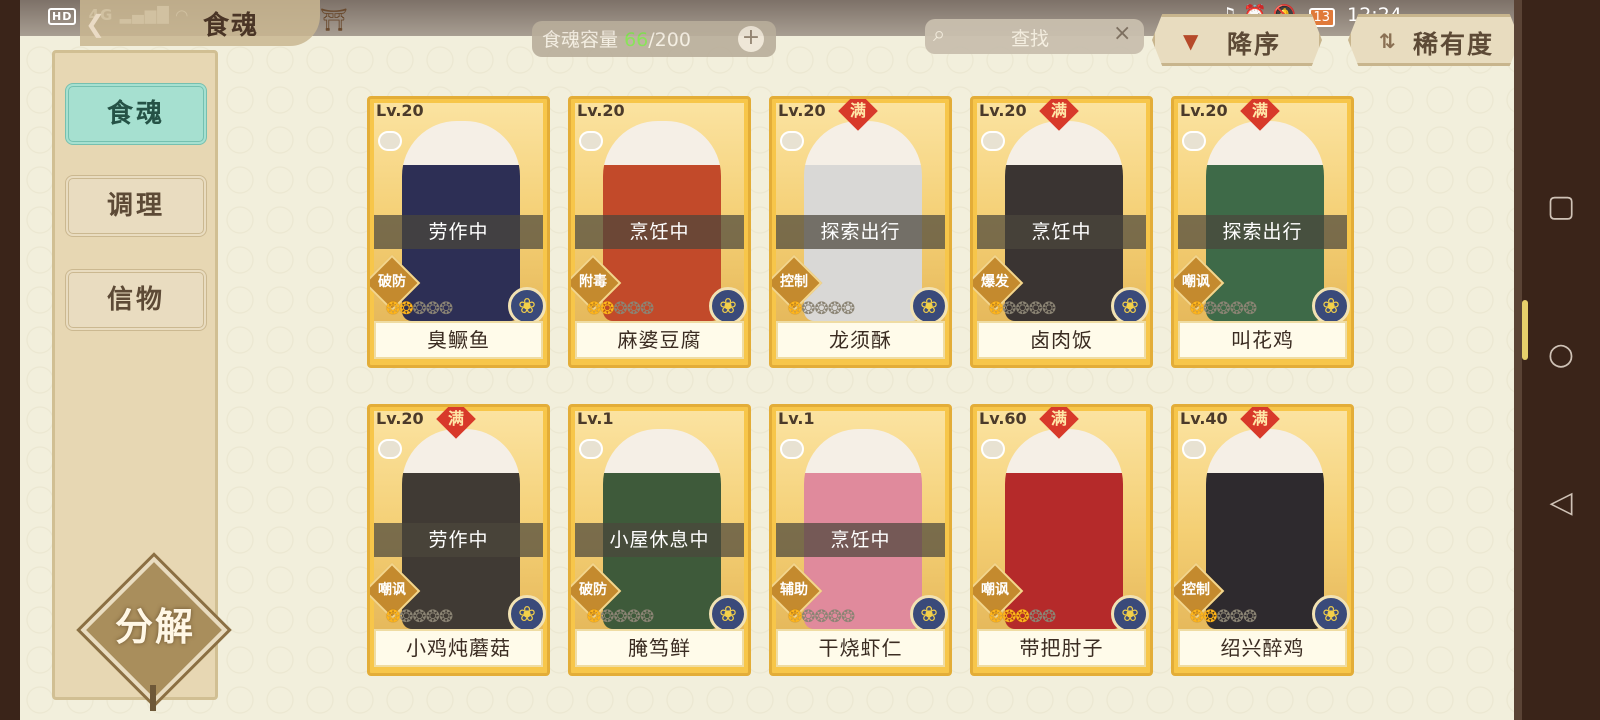 Image resolution: width=1600 pixels, height=720 pixels. I want to click on card-name: 臭鳜鱼, so click(458, 340).